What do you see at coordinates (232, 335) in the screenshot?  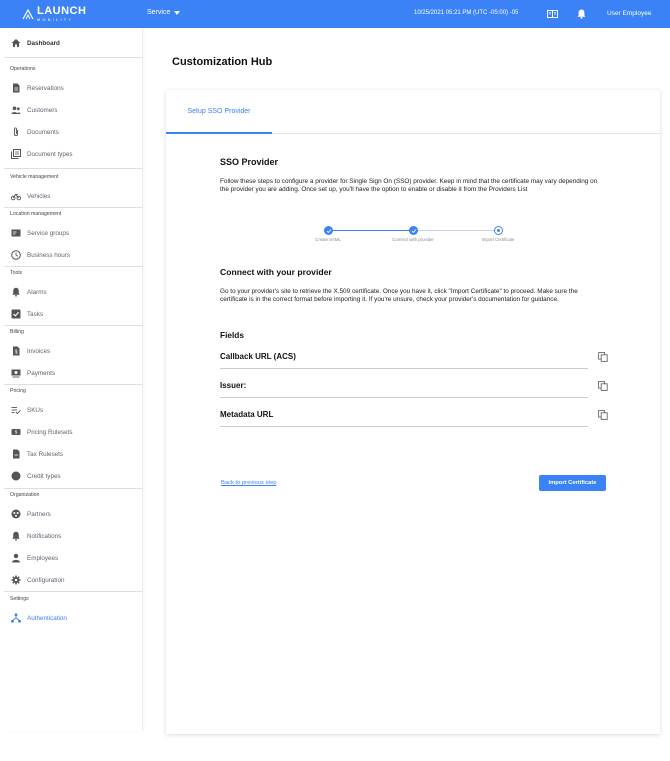 I see `fields-title: Fields` at bounding box center [232, 335].